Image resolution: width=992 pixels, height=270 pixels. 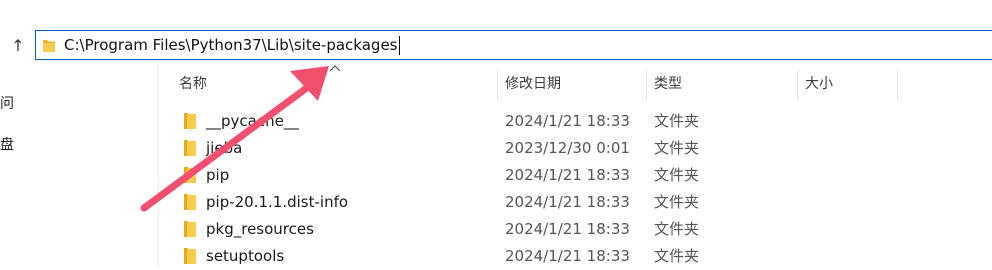 I want to click on pane-divider, so click(x=158, y=164).